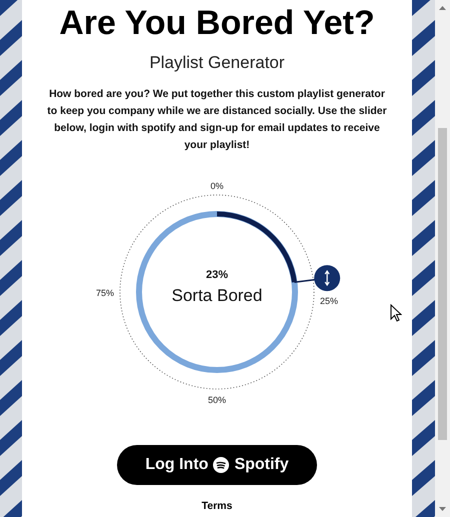 This screenshot has width=450, height=517. What do you see at coordinates (442, 509) in the screenshot?
I see `scroll-down-icon` at bounding box center [442, 509].